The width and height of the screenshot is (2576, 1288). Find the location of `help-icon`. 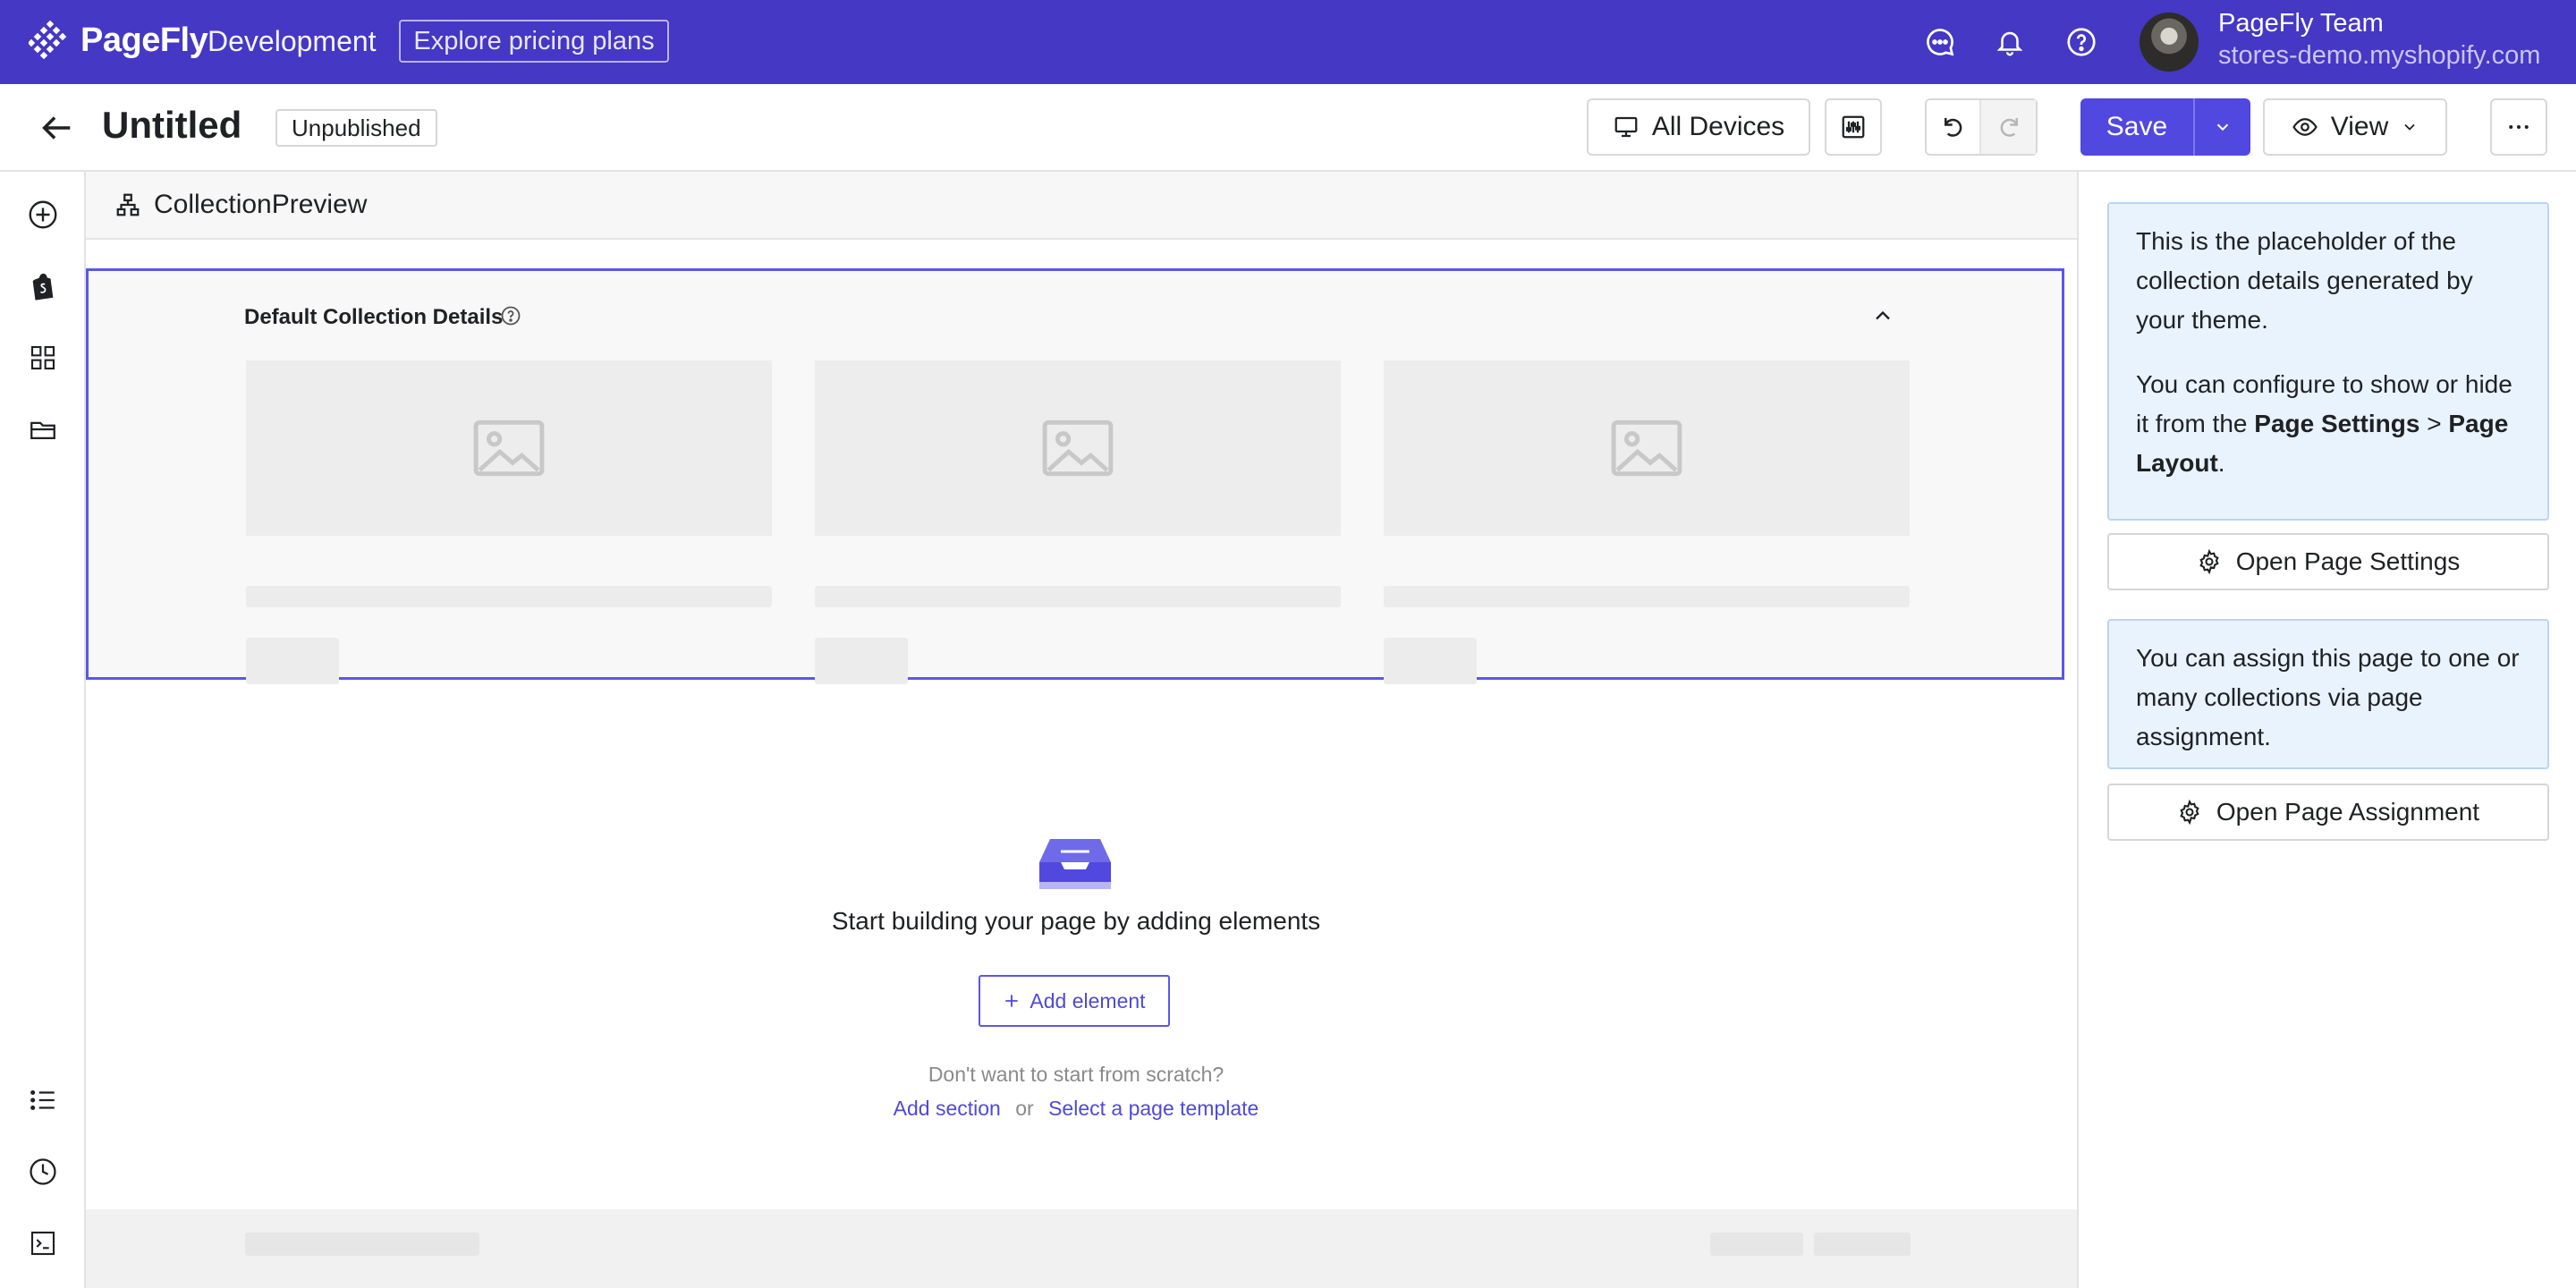

help-icon is located at coordinates (2081, 42).